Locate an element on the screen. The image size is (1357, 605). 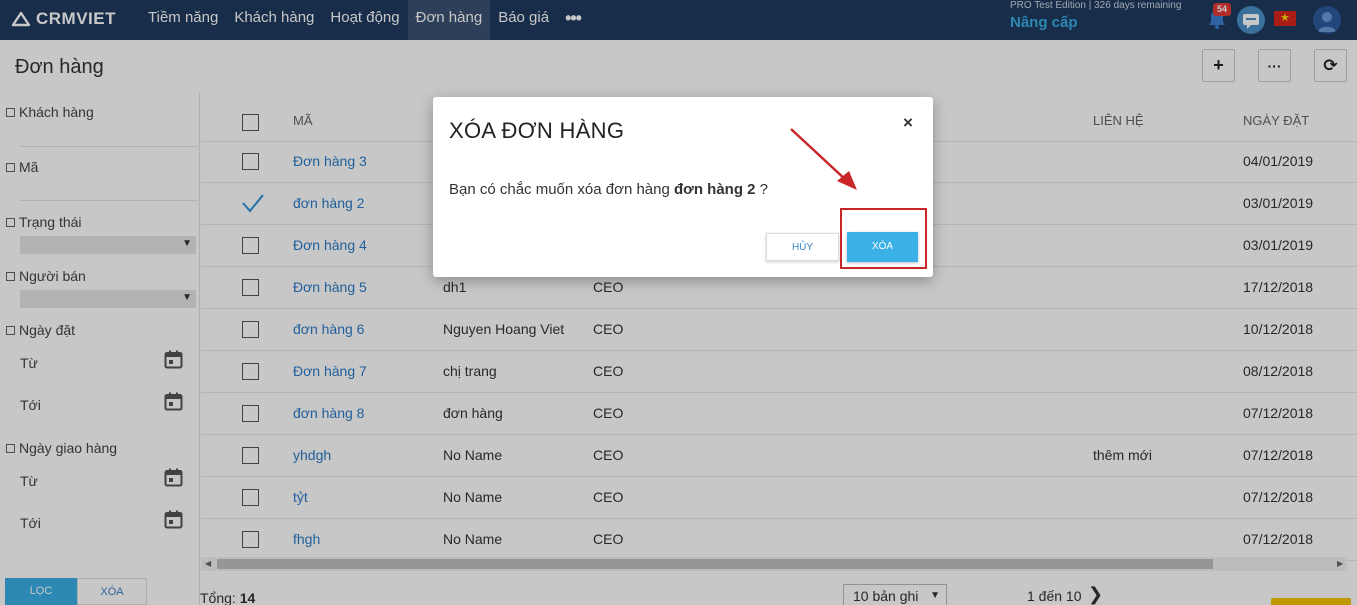
cancel-button: HỦY is located at coordinates (802, 247).